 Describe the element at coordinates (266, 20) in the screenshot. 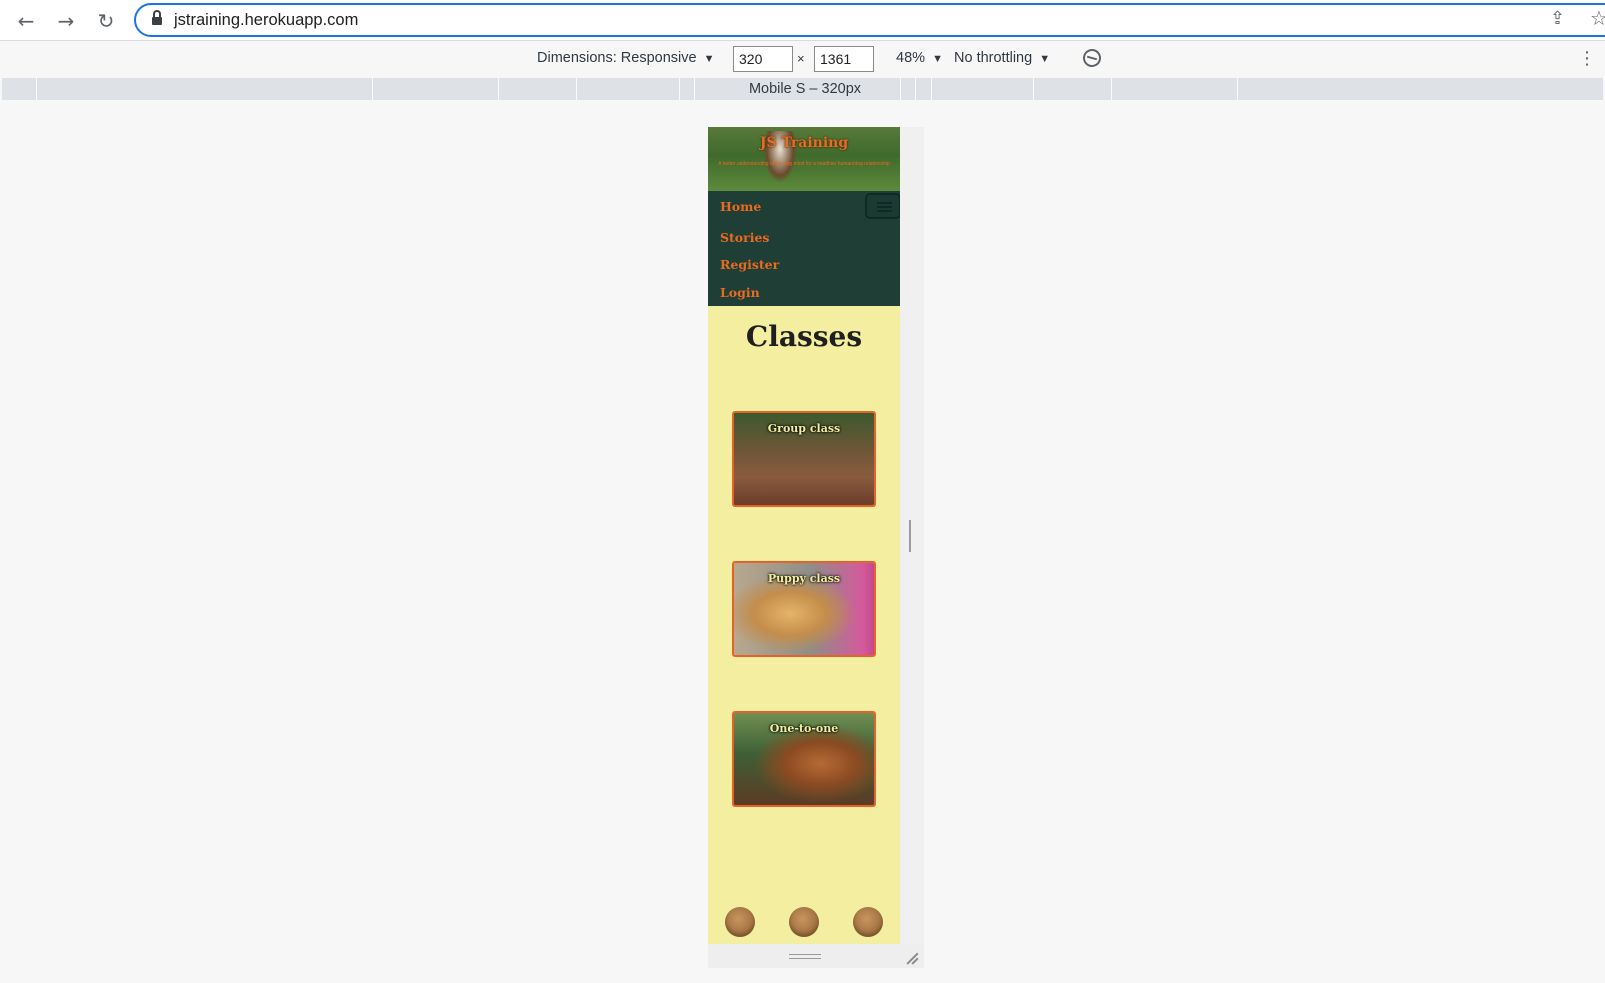

I see `url-text: jstraining.herokuapp.com` at that location.